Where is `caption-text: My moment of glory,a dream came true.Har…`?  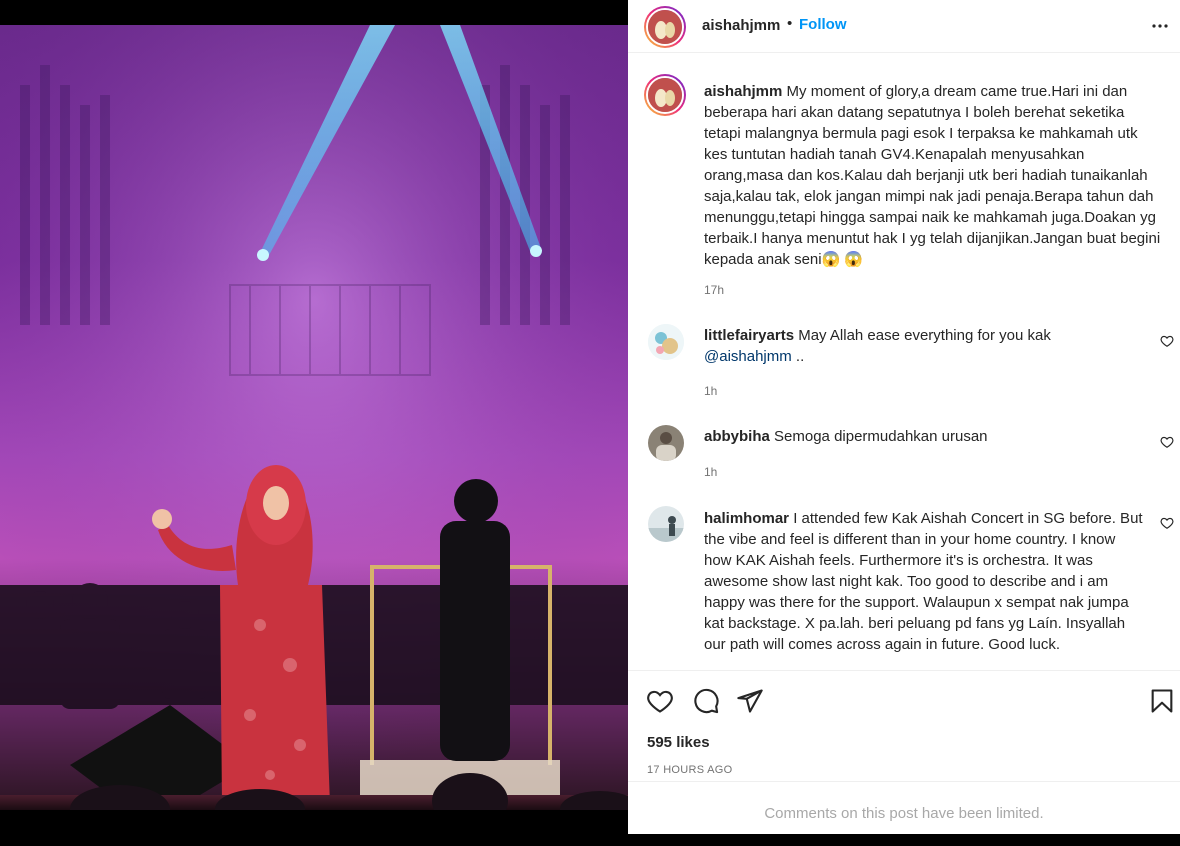 caption-text: My moment of glory,a dream came true.Har… is located at coordinates (932, 175).